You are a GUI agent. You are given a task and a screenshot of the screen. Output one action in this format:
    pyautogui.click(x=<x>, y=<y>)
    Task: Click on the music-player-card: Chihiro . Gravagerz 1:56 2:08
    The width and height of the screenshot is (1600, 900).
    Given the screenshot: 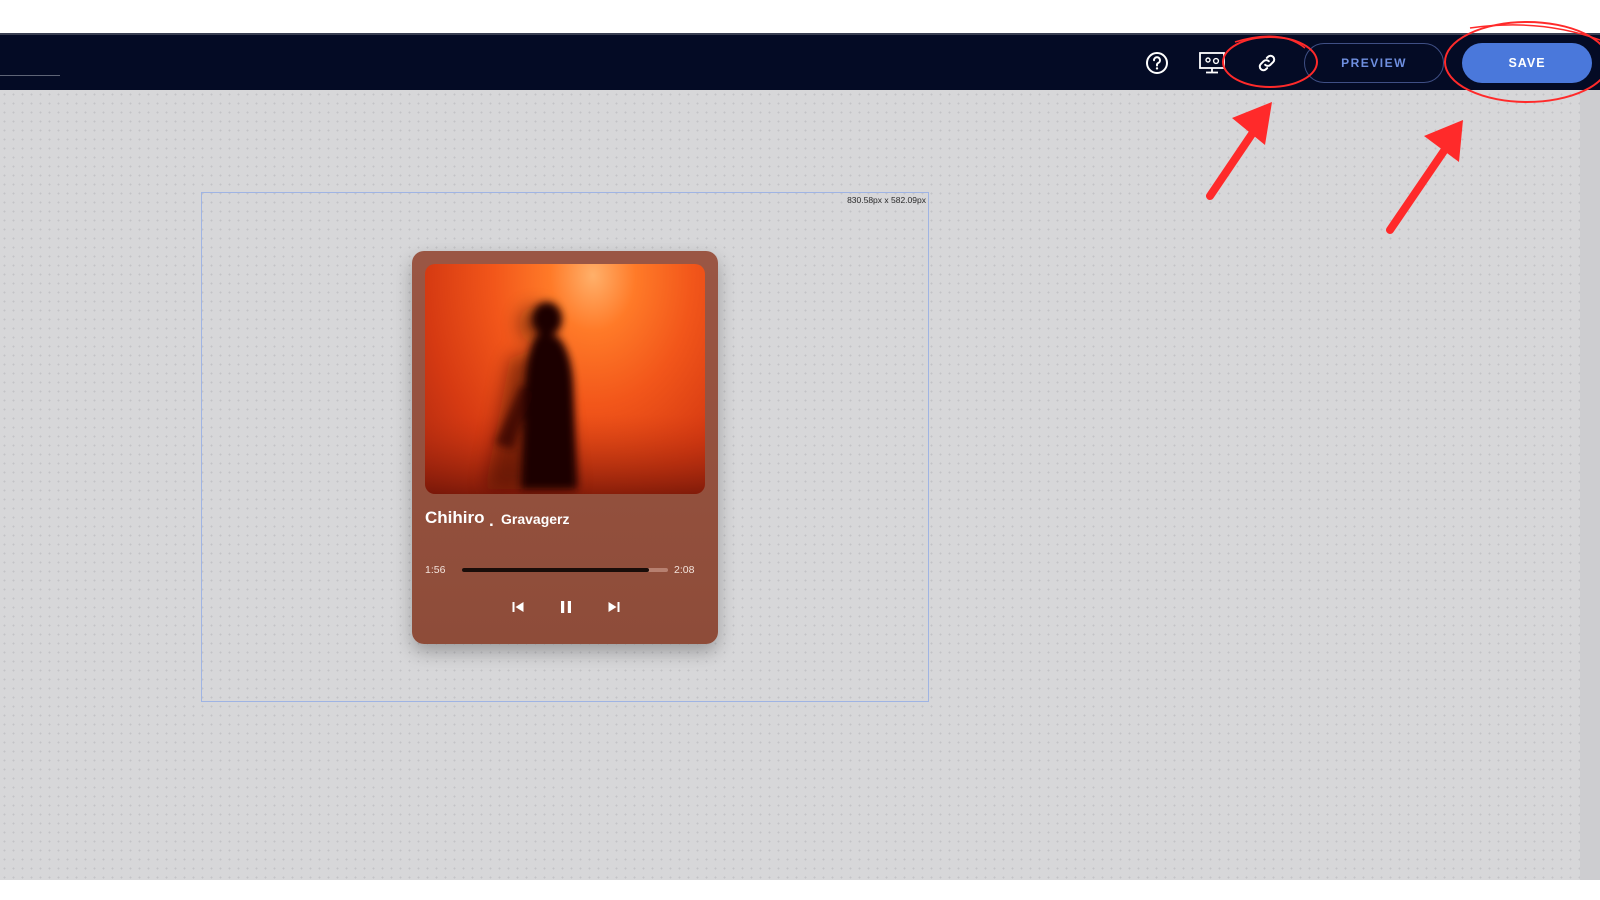 What is the action you would take?
    pyautogui.click(x=565, y=447)
    